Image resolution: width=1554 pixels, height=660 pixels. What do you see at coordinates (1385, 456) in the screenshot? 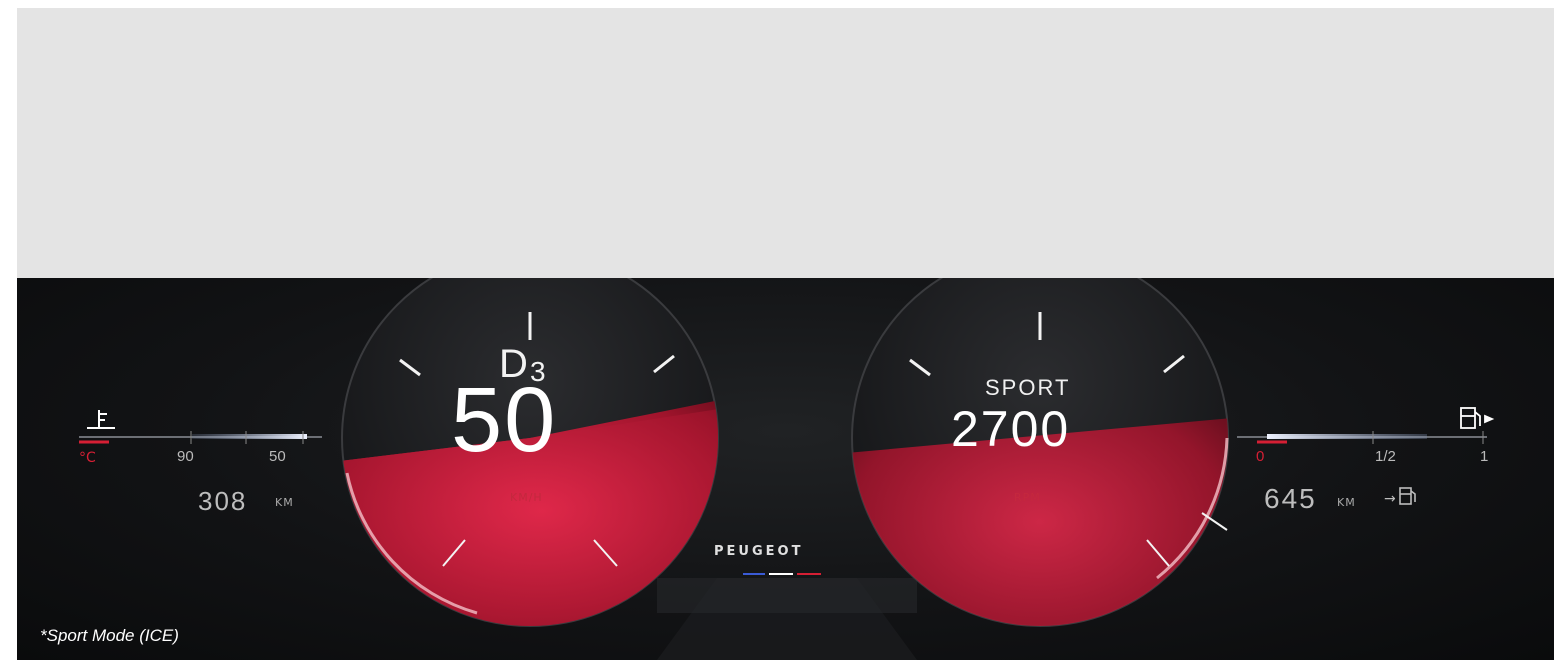
I see `fuel-tick-half: 1/2` at bounding box center [1385, 456].